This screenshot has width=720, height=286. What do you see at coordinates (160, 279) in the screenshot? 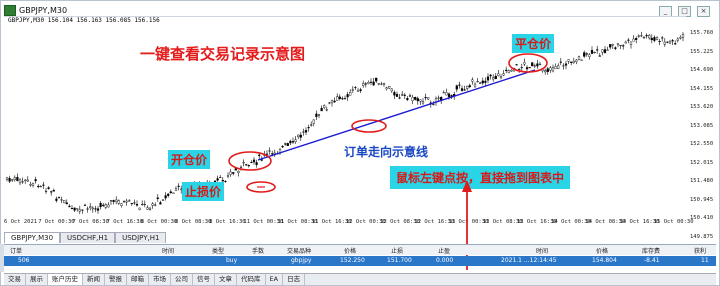
I see `terminal-tab: 市场` at bounding box center [160, 279].